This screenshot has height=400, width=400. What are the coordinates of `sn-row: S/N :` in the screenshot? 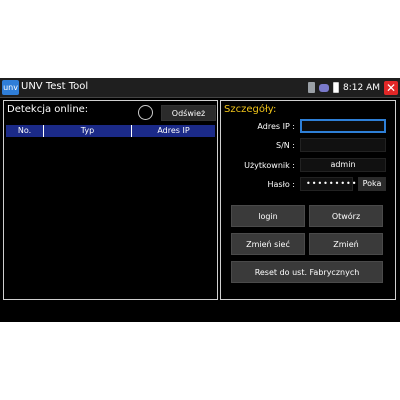 It's located at (310, 145).